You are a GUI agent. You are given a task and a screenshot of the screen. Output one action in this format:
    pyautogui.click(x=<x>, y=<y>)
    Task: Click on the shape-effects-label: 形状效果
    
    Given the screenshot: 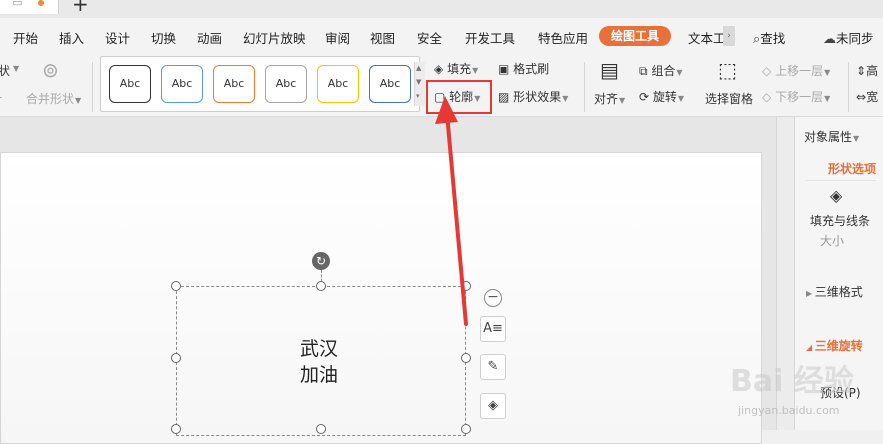 What is the action you would take?
    pyautogui.click(x=537, y=97)
    